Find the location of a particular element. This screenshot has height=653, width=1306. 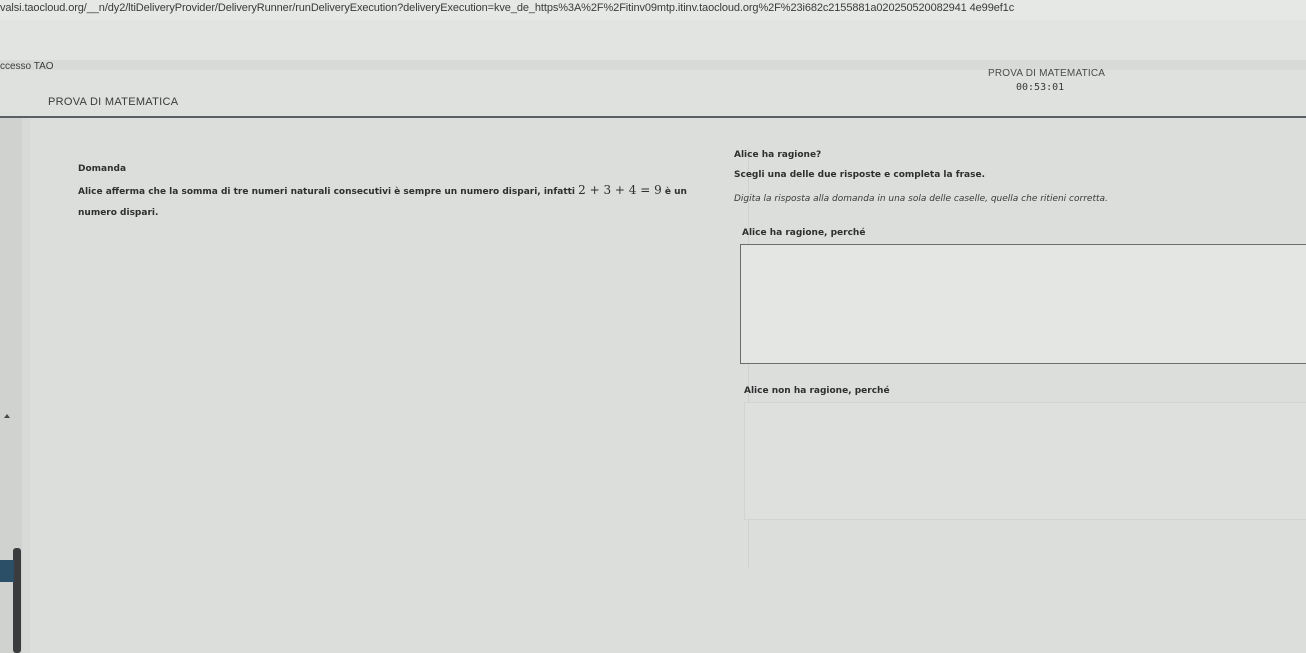

question-text-part3: numero dispari. is located at coordinates (118, 213).